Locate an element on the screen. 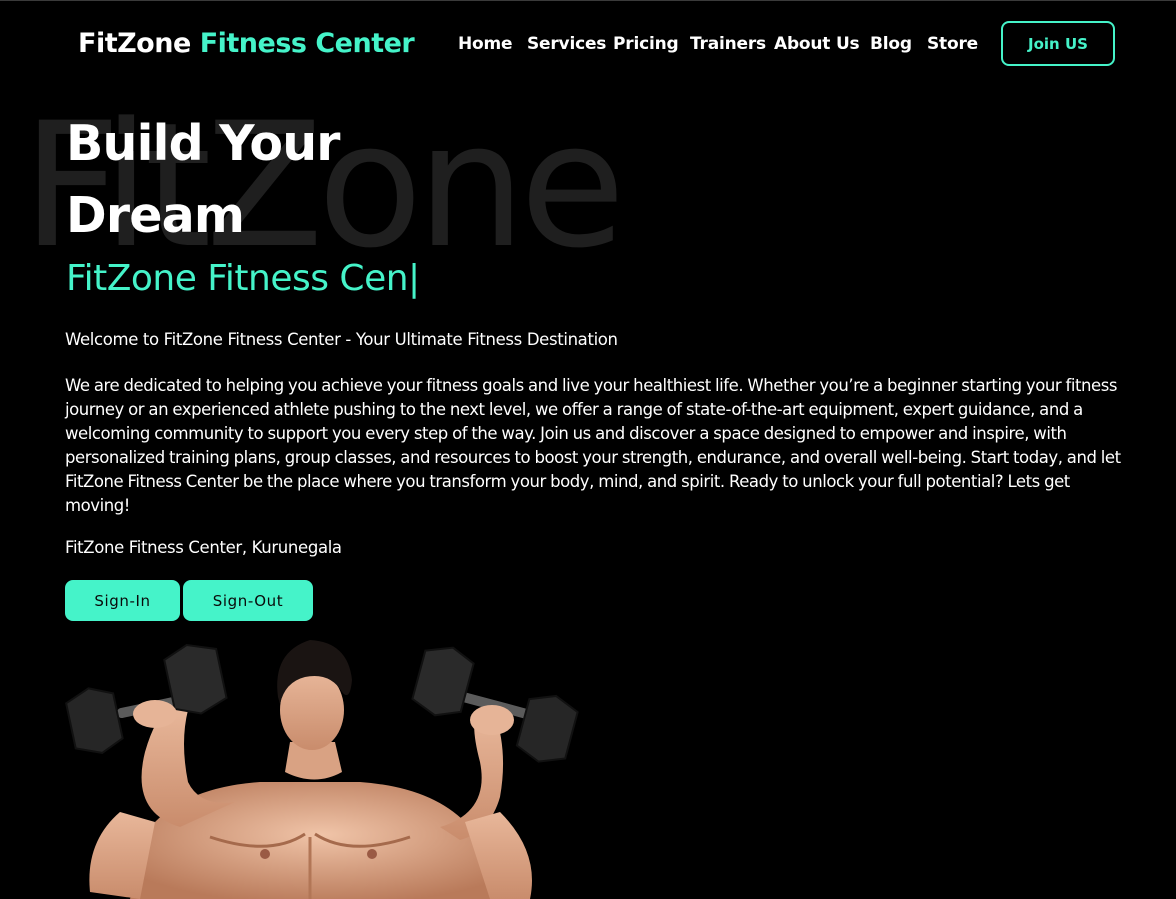 Image resolution: width=1176 pixels, height=899 pixels. sign-in-button: Sign-In is located at coordinates (122, 600).